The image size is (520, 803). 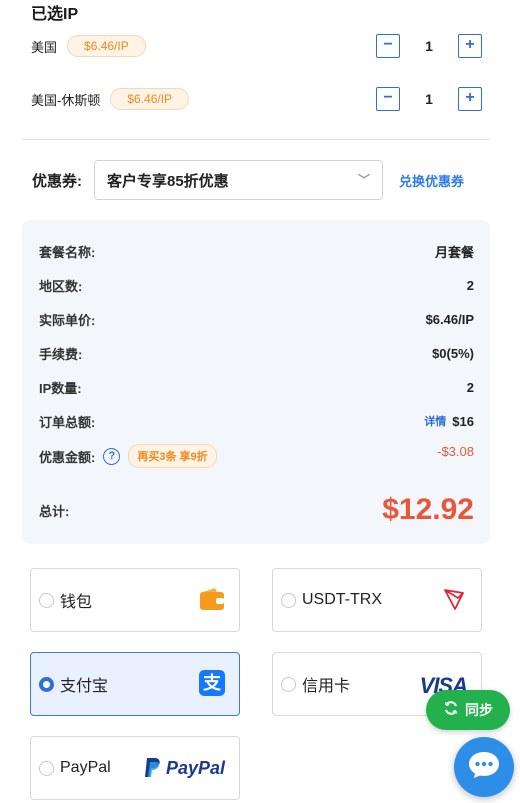 I want to click on discount-value: -$3.08, so click(x=455, y=451).